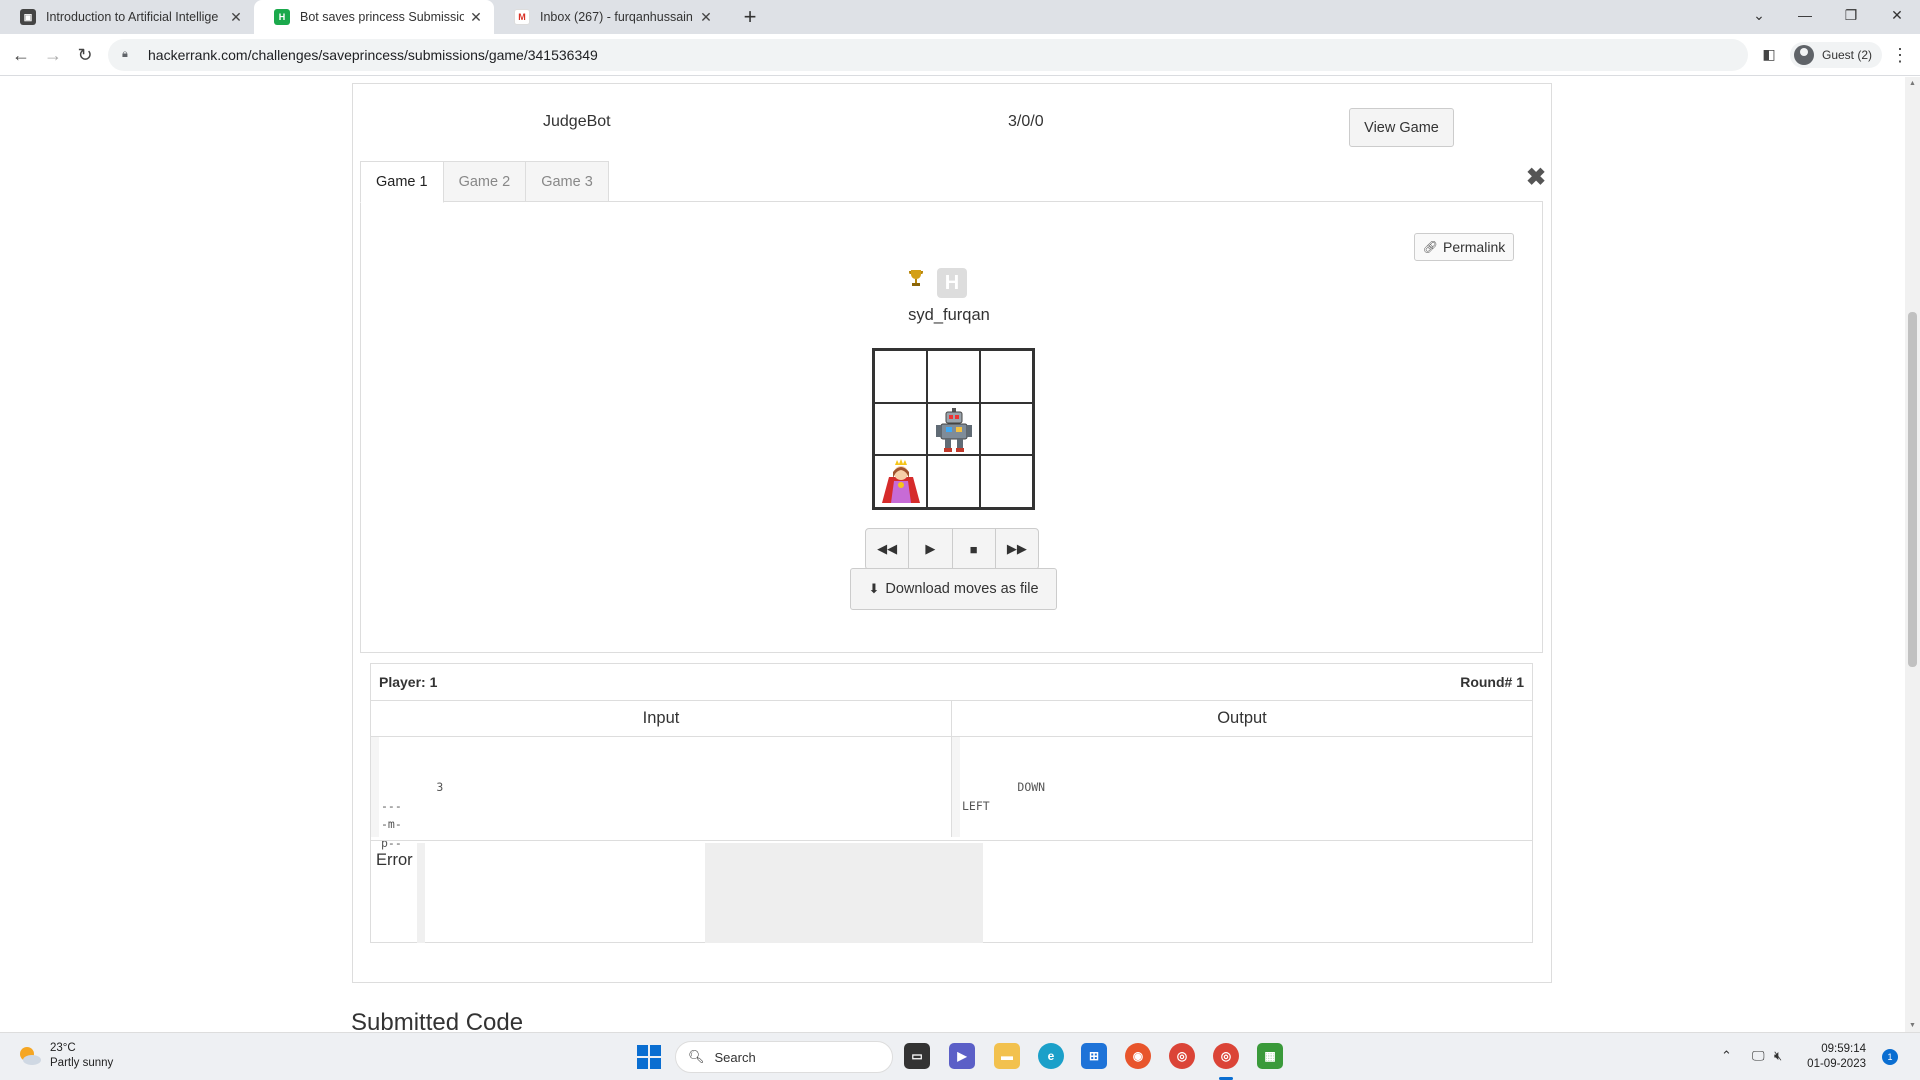 The height and width of the screenshot is (1080, 1920). Describe the element at coordinates (1094, 1056) in the screenshot. I see `microsoft-store-icon: ⊞` at that location.